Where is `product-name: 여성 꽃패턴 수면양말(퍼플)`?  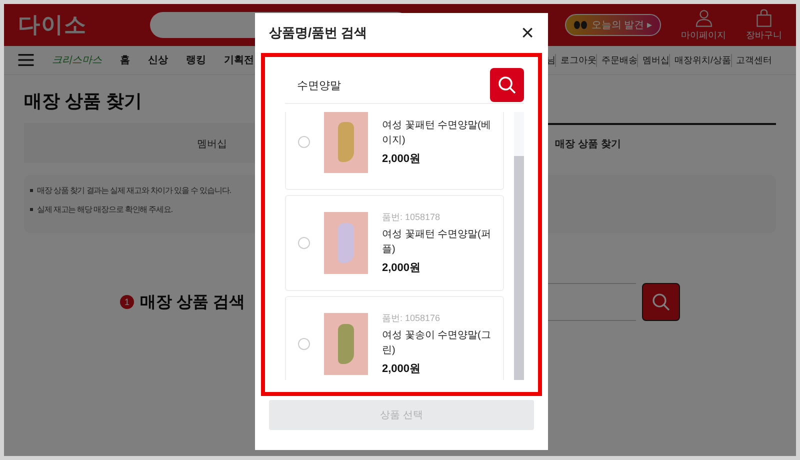
product-name: 여성 꽃패턴 수면양말(퍼플) is located at coordinates (437, 242).